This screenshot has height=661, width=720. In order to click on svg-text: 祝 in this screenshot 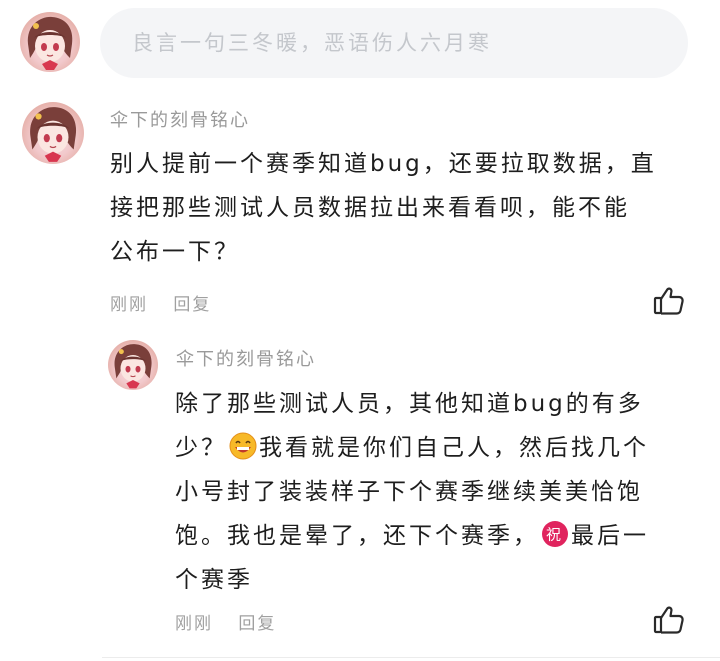, I will do `click(555, 535)`.